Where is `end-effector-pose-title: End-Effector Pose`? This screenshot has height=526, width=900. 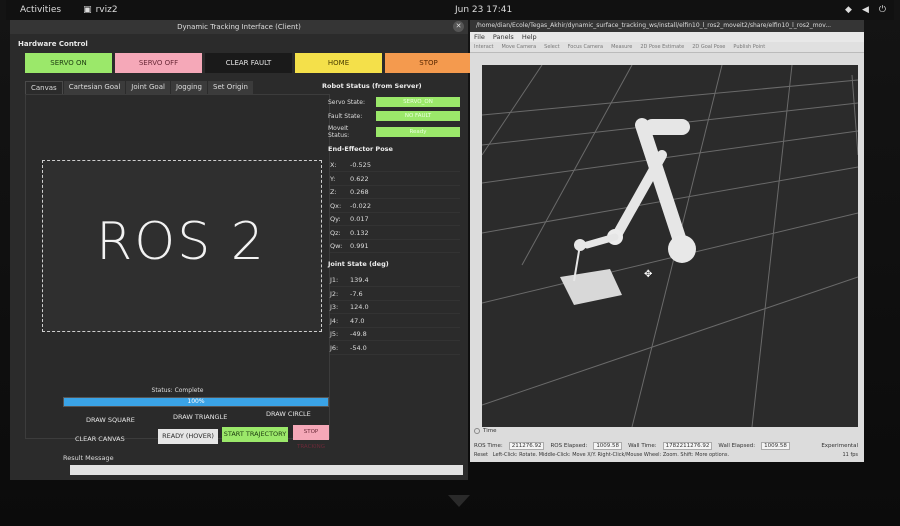
end-effector-pose-title: End-Effector Pose is located at coordinates (360, 149).